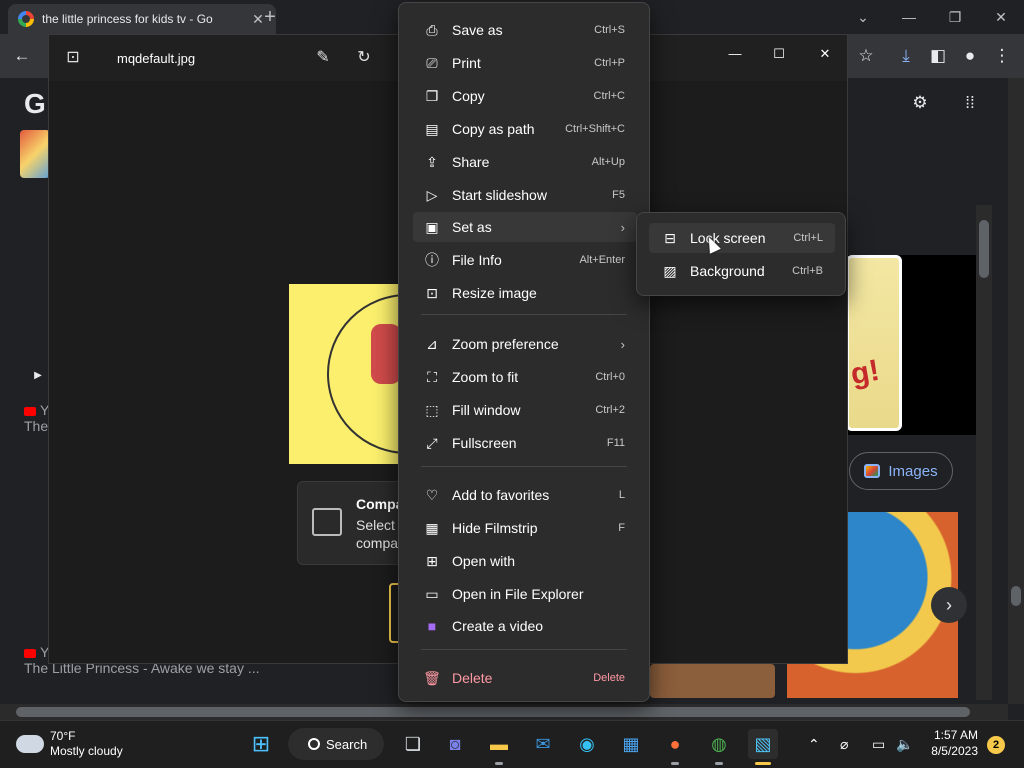 Image resolution: width=1024 pixels, height=768 pixels. I want to click on menu-item-label: Start slideshow, so click(499, 195).